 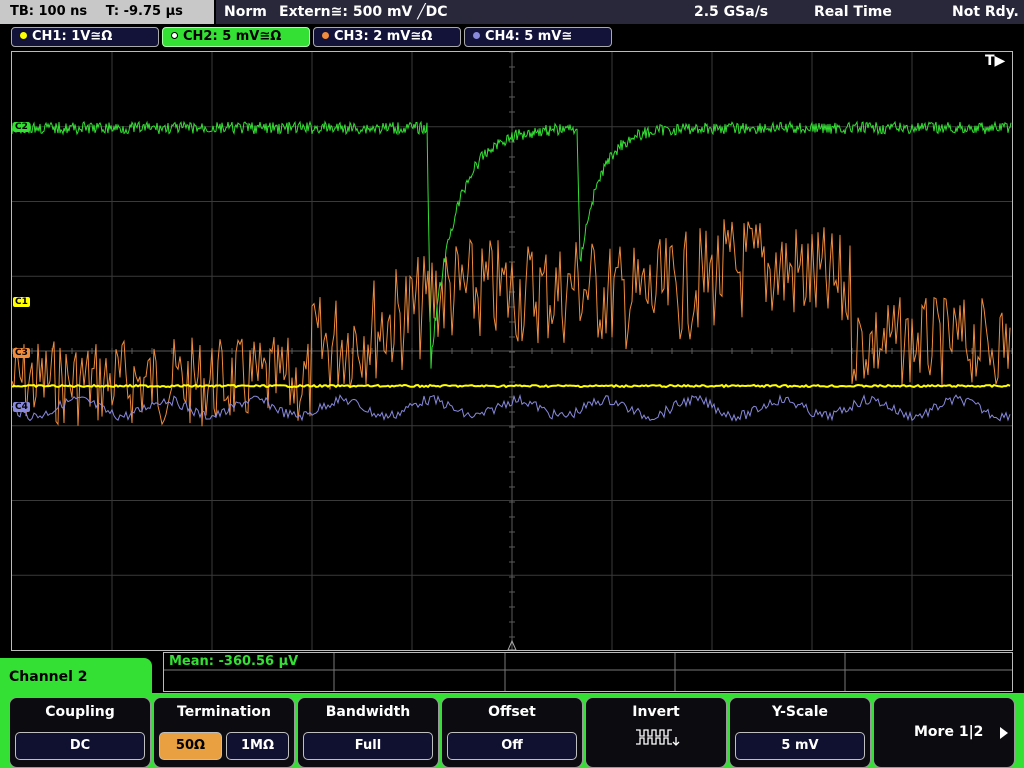 What do you see at coordinates (72, 36) in the screenshot?
I see `ch1-label: CH1: 1V≅Ω` at bounding box center [72, 36].